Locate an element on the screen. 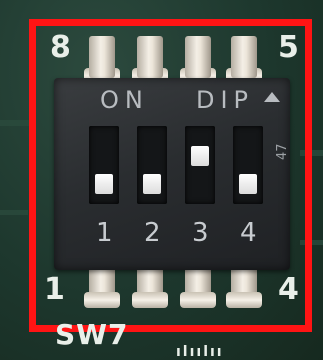 The height and width of the screenshot is (360, 323). switch-designator: SW7 is located at coordinates (92, 334).